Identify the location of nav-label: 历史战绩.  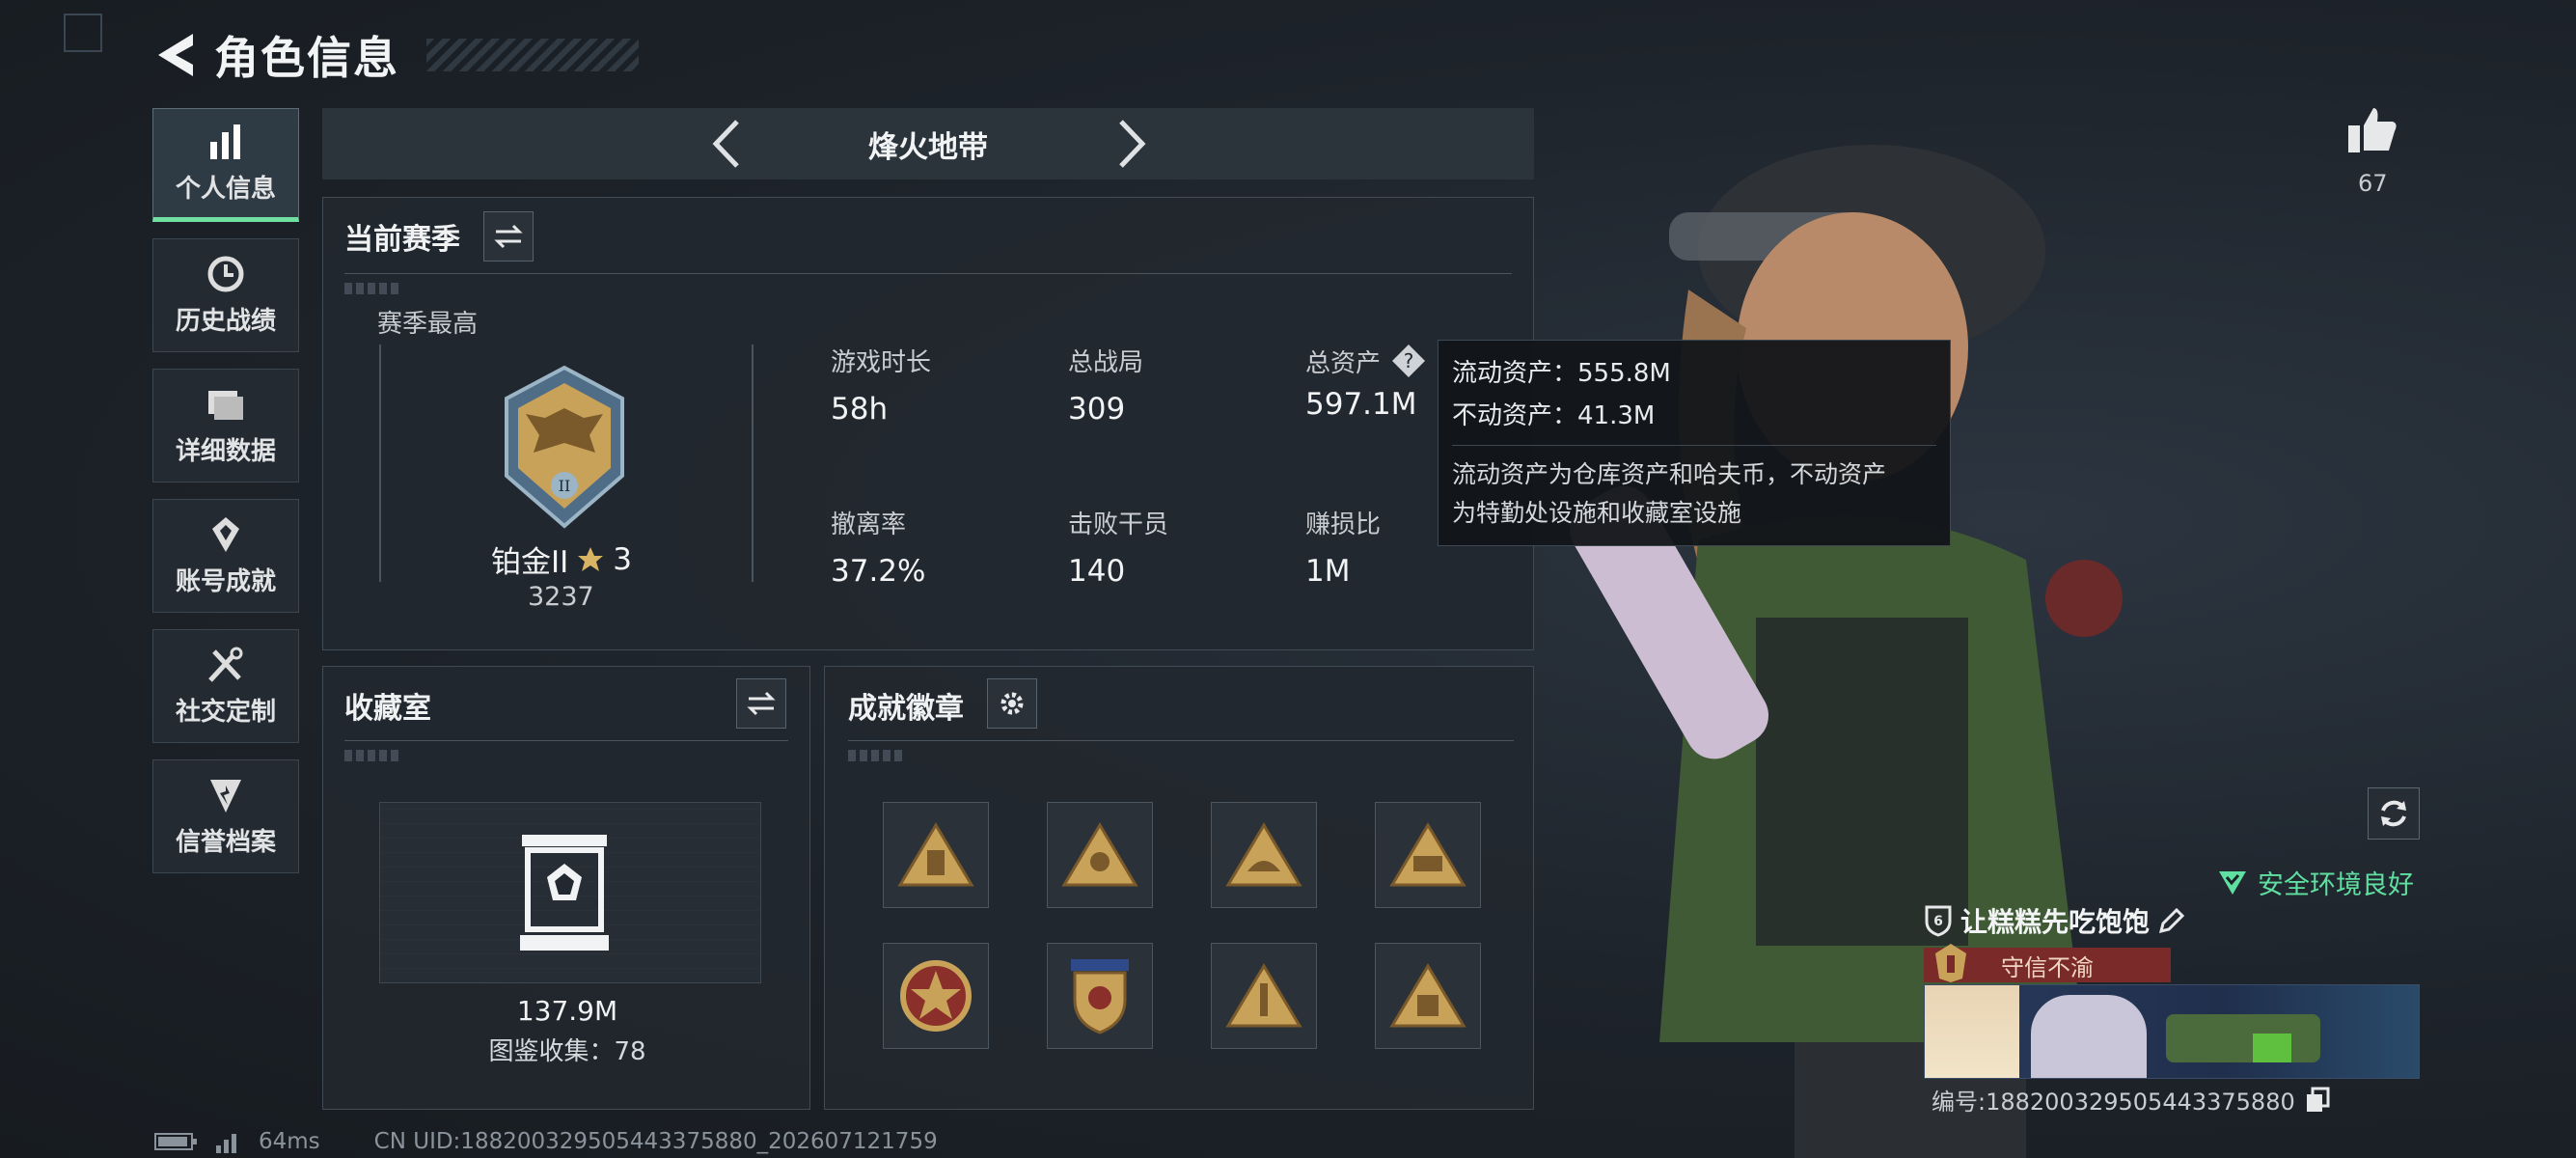
(225, 321).